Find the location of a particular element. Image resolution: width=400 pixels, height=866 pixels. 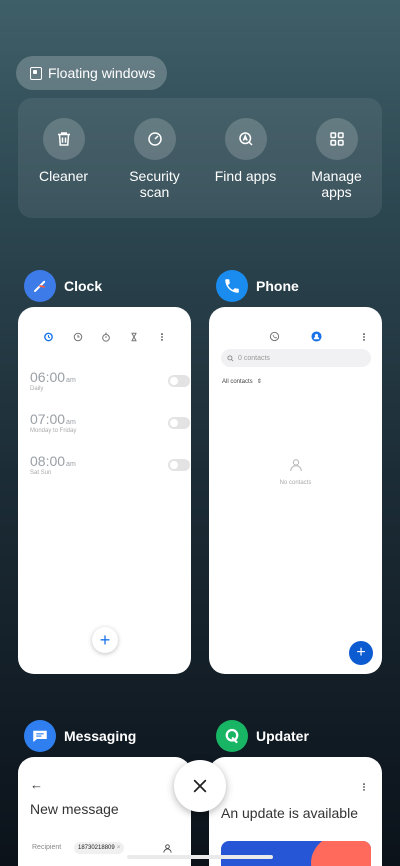

clock-tabs is located at coordinates (104, 338).